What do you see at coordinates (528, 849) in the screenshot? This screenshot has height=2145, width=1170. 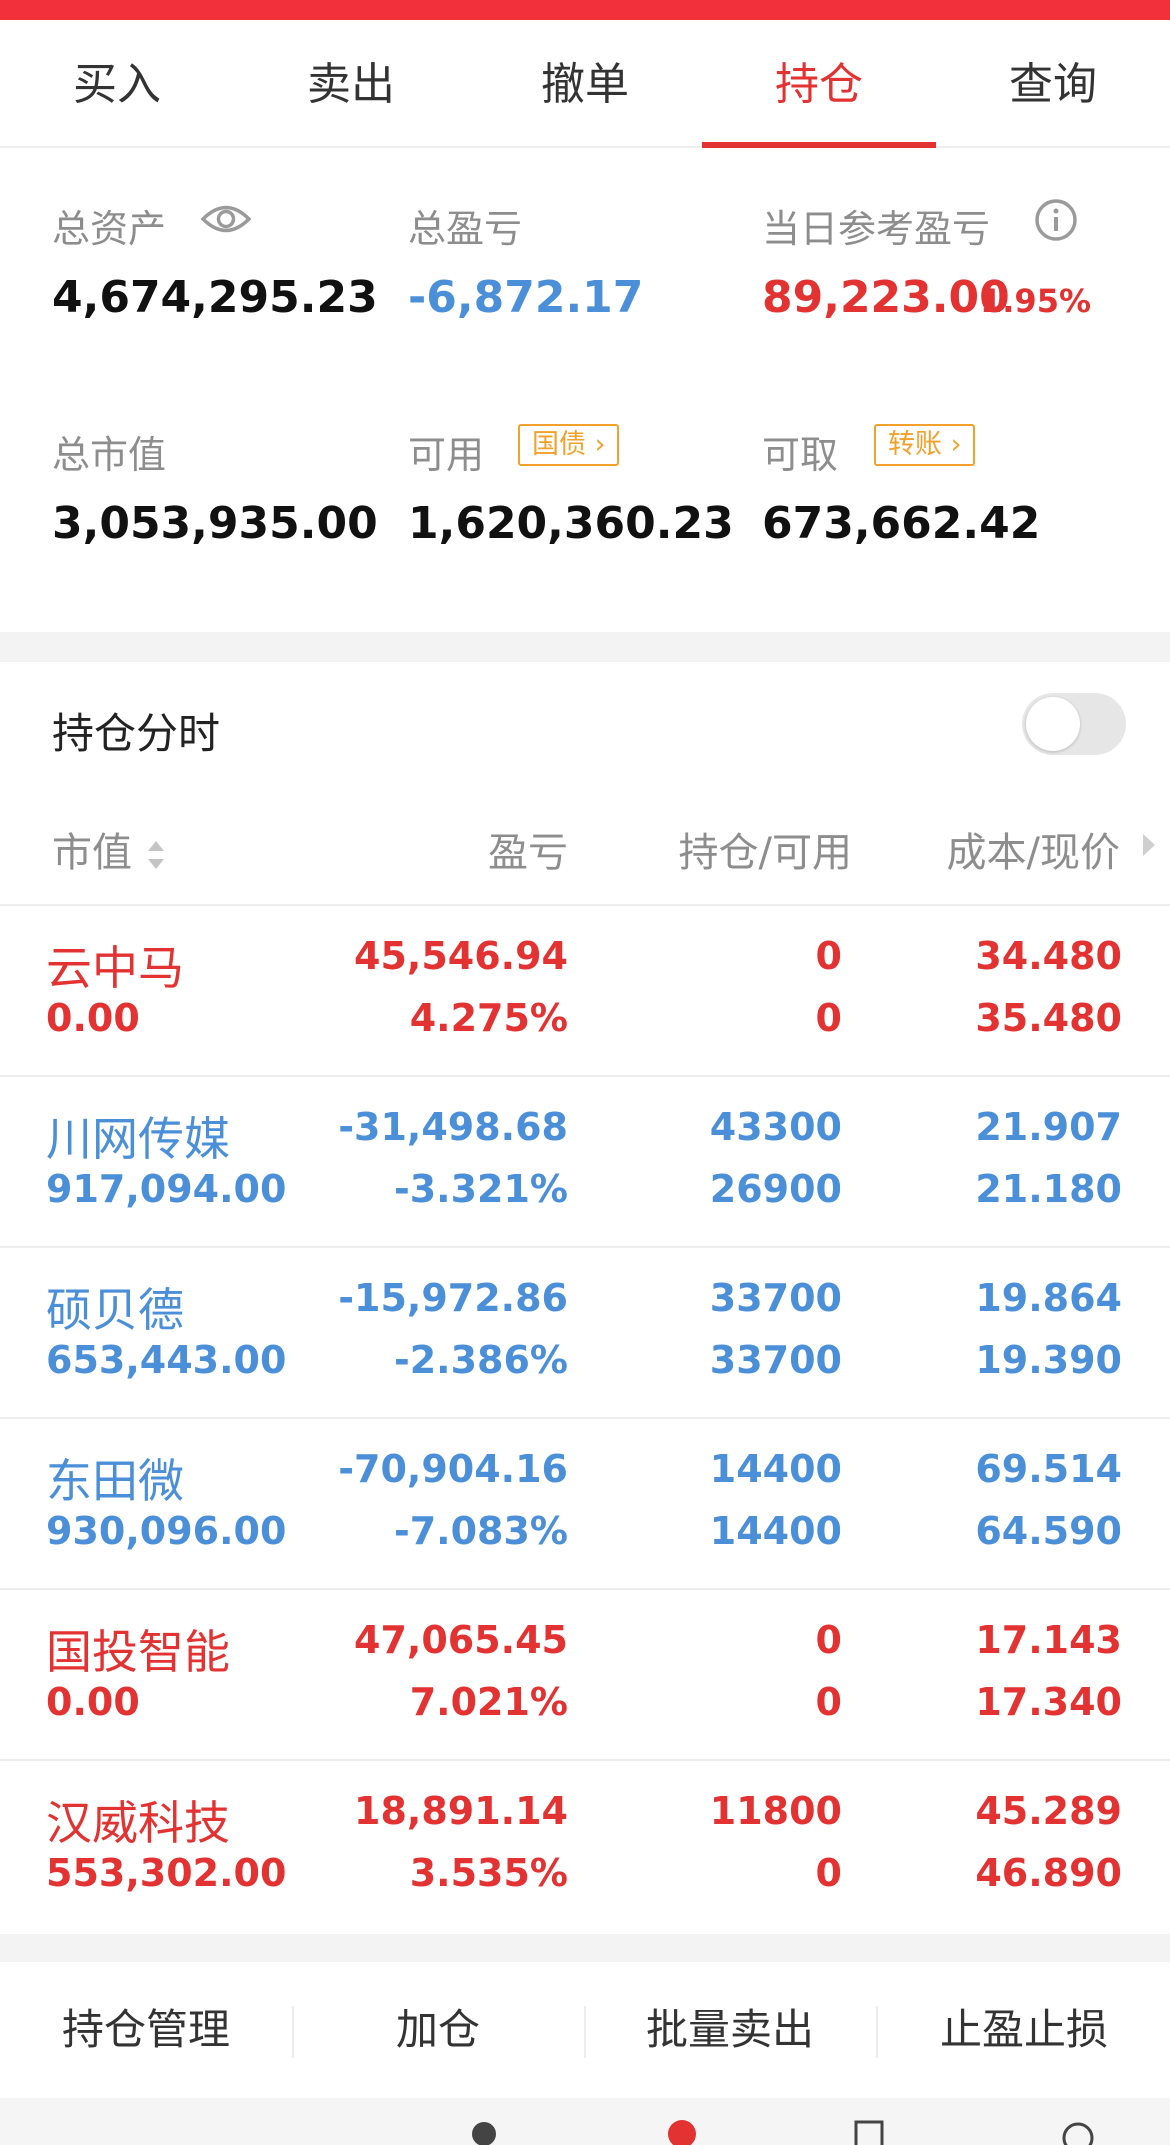 I see `column-pl: 盈亏` at bounding box center [528, 849].